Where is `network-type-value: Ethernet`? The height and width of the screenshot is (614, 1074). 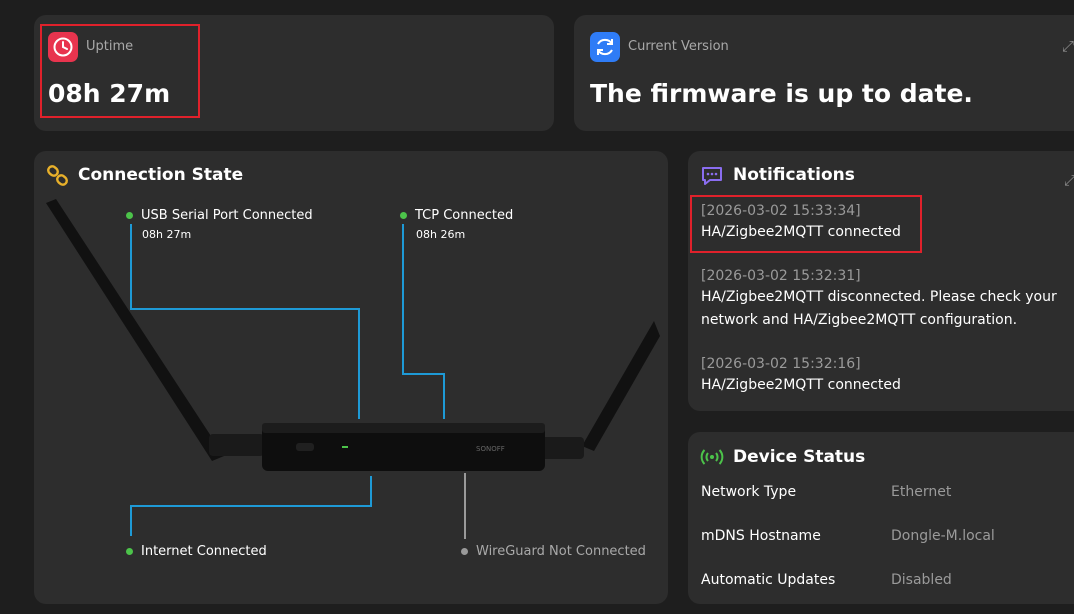 network-type-value: Ethernet is located at coordinates (921, 492).